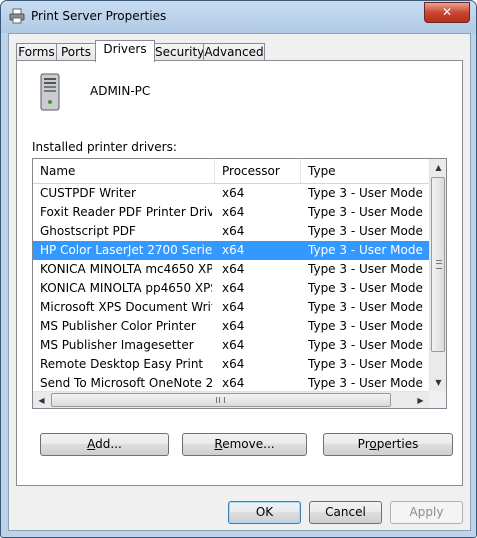 This screenshot has height=538, width=477. I want to click on cancel-button: Cancel, so click(345, 512).